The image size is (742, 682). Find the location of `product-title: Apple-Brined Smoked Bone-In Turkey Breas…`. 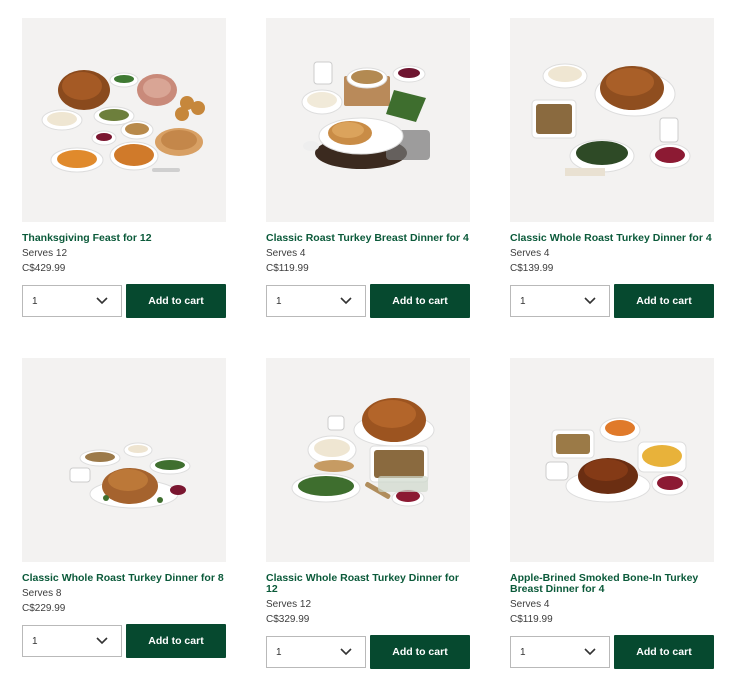

product-title: Apple-Brined Smoked Bone-In Turkey Breas… is located at coordinates (612, 584).